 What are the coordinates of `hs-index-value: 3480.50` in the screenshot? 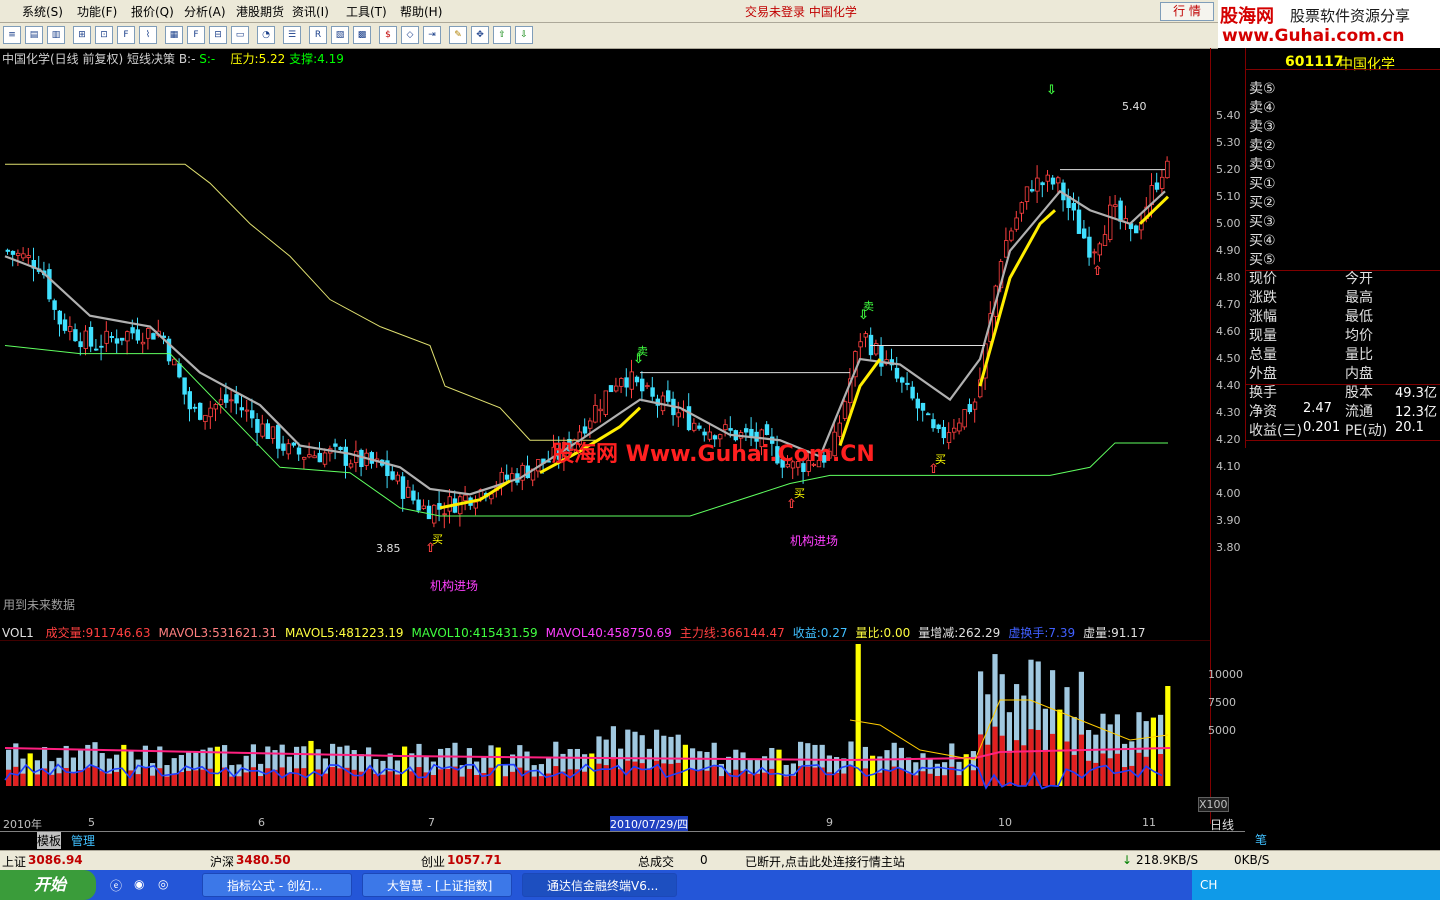 It's located at (263, 860).